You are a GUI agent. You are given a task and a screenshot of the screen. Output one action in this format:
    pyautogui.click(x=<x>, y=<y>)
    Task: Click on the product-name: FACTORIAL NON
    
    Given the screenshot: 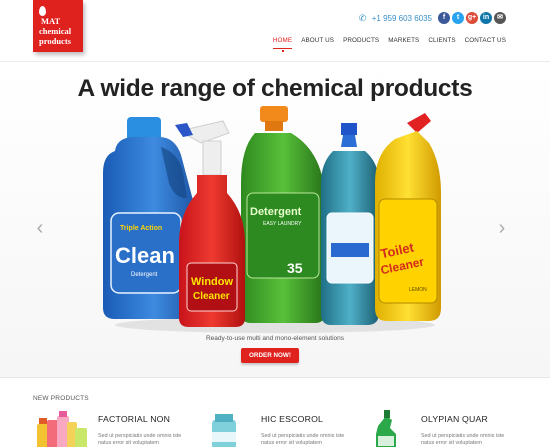 What is the action you would take?
    pyautogui.click(x=134, y=419)
    